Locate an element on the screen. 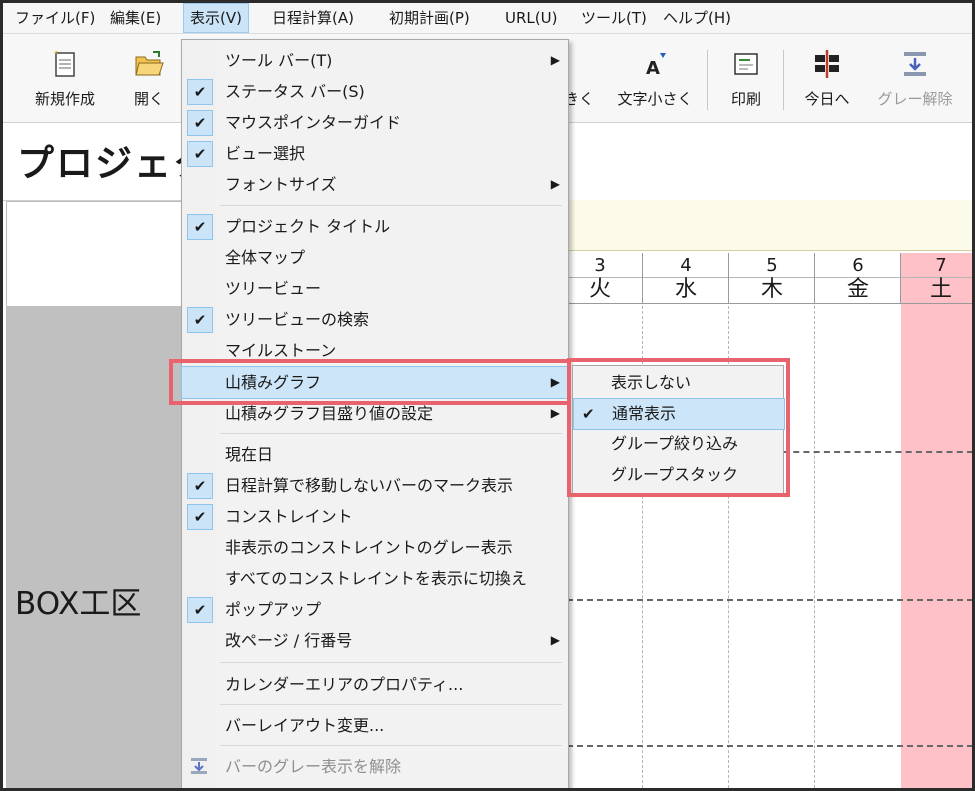 The image size is (975, 791). menu-item-project-title: ✔ プロジェクト タイトル is located at coordinates (375, 226).